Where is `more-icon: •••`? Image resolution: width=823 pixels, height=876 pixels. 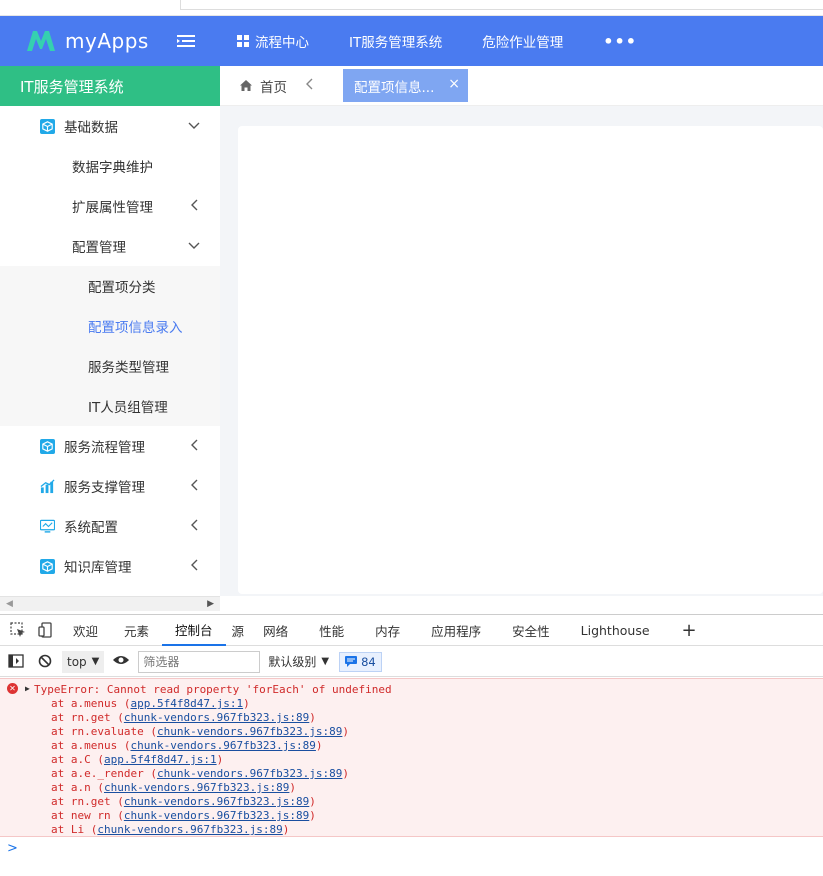 more-icon: ••• is located at coordinates (620, 41).